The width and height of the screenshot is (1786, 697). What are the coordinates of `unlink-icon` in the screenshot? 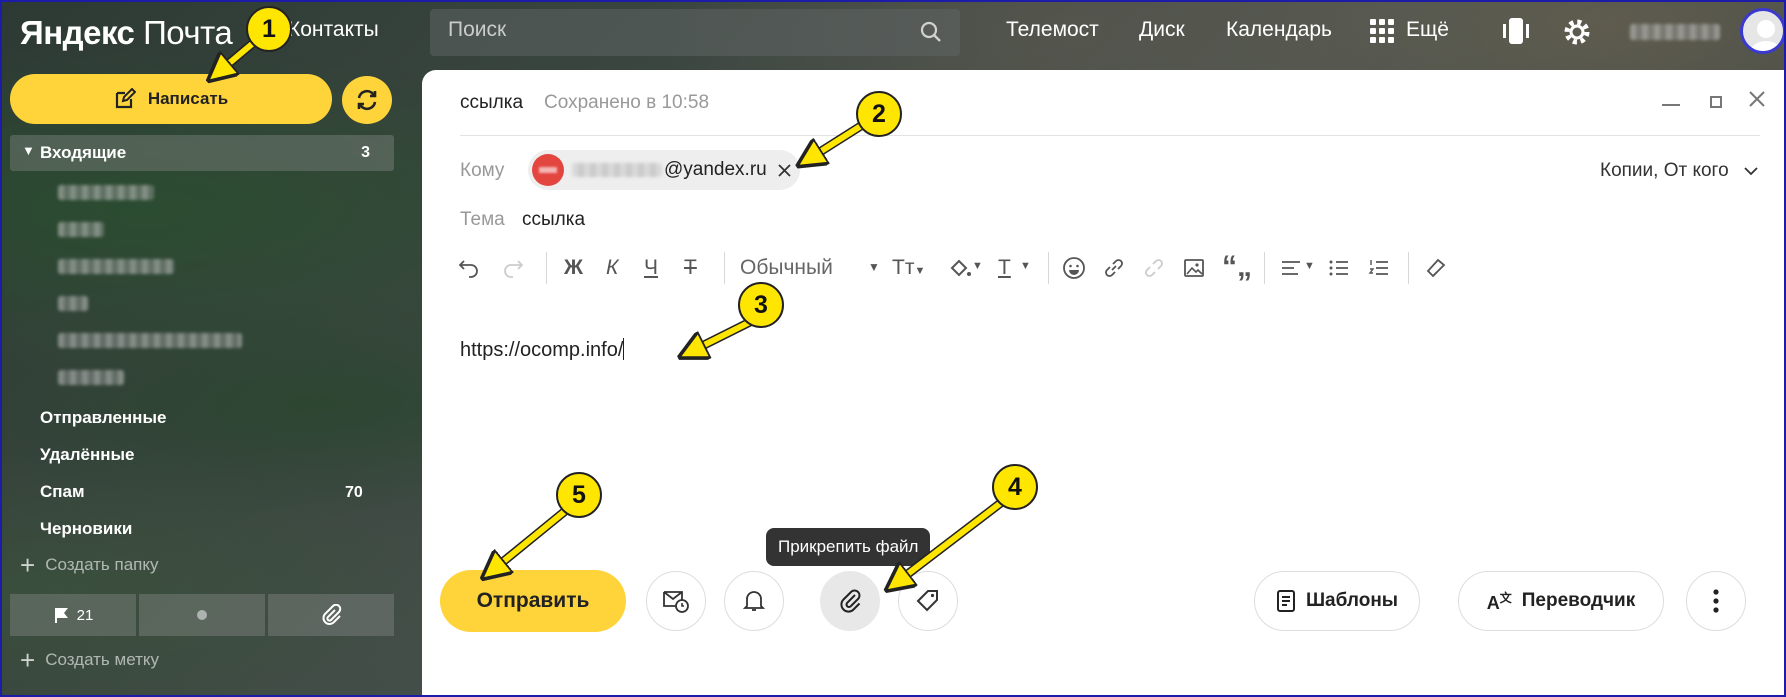 It's located at (1154, 268).